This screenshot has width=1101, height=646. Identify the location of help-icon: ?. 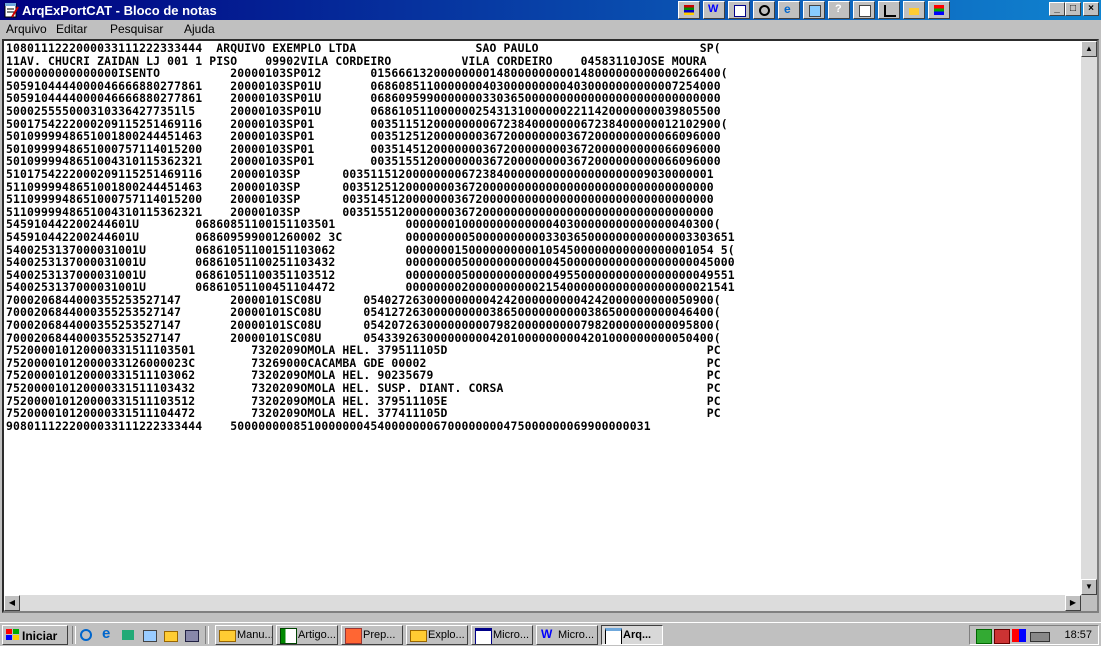
(838, 9).